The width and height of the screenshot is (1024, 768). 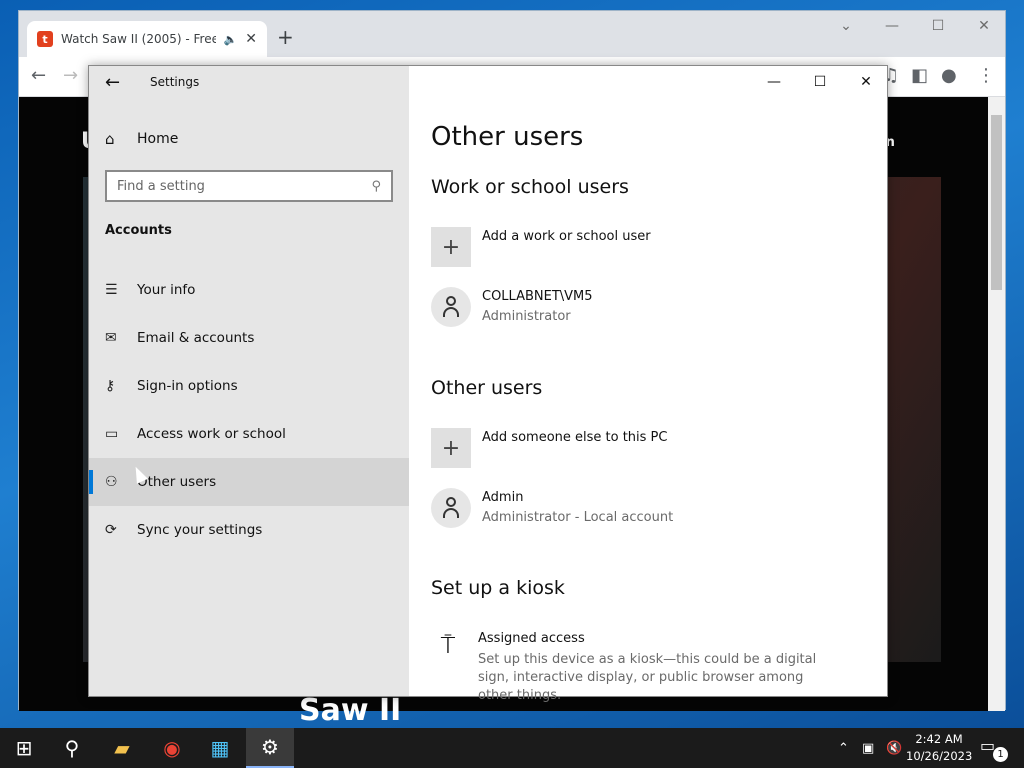 What do you see at coordinates (512, 307) in the screenshot?
I see `work-user-item: COLLABNET\VM5 Administrator` at bounding box center [512, 307].